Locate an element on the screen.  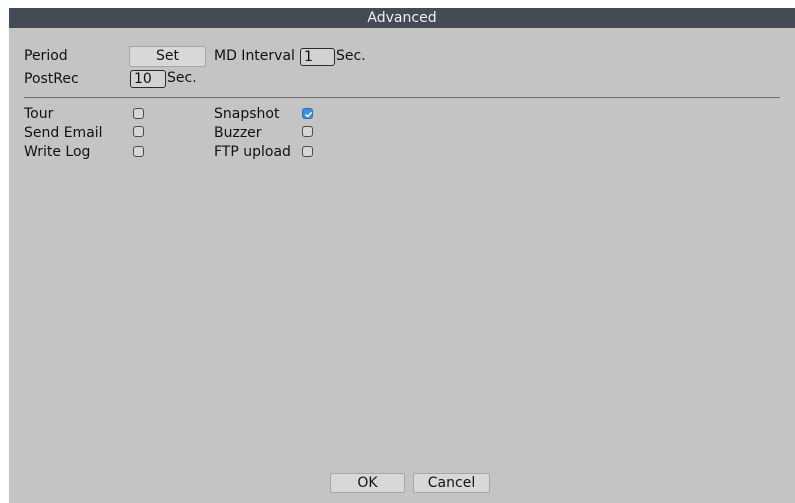
write-log-checkbox is located at coordinates (138, 151).